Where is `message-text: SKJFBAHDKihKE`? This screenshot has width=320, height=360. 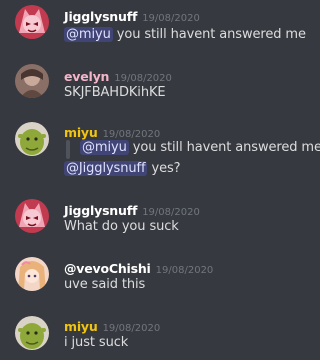 message-text: SKJFBAHDKihKE is located at coordinates (115, 92).